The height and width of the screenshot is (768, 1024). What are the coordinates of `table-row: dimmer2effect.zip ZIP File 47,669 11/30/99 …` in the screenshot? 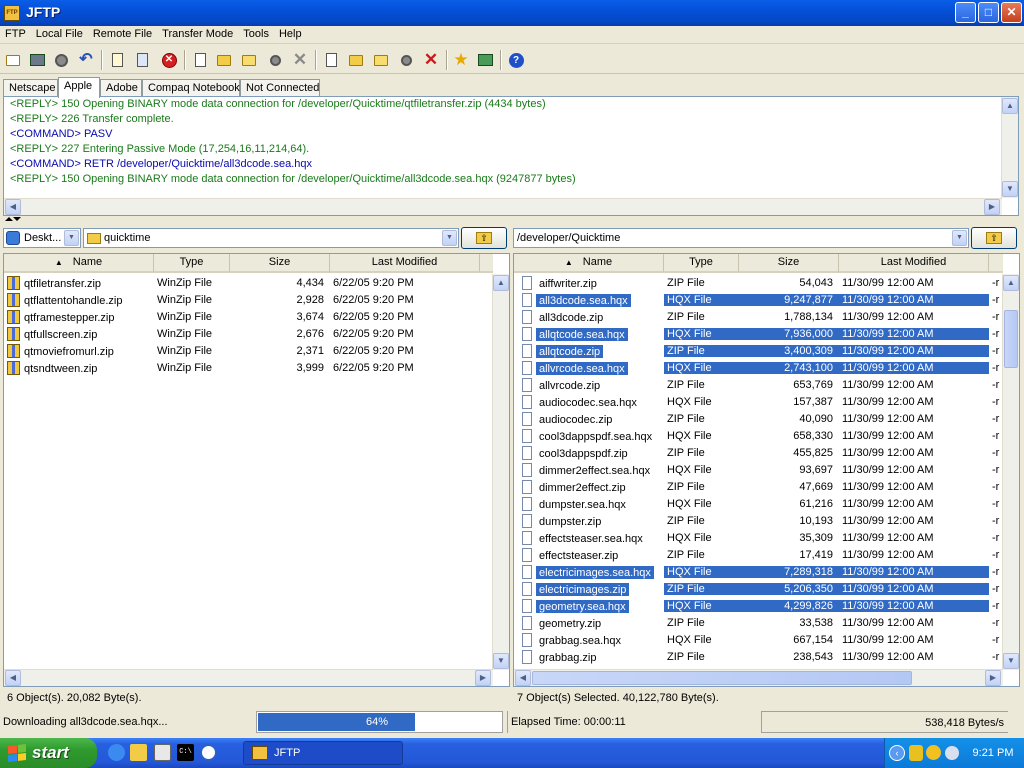 It's located at (758, 486).